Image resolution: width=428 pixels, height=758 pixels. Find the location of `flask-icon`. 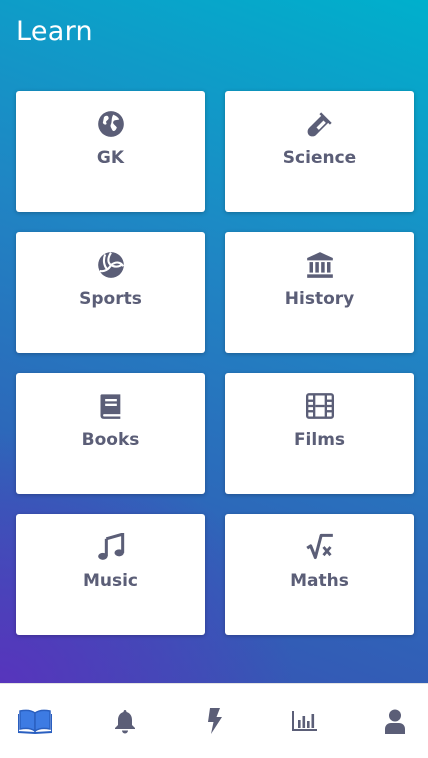

flask-icon is located at coordinates (320, 124).